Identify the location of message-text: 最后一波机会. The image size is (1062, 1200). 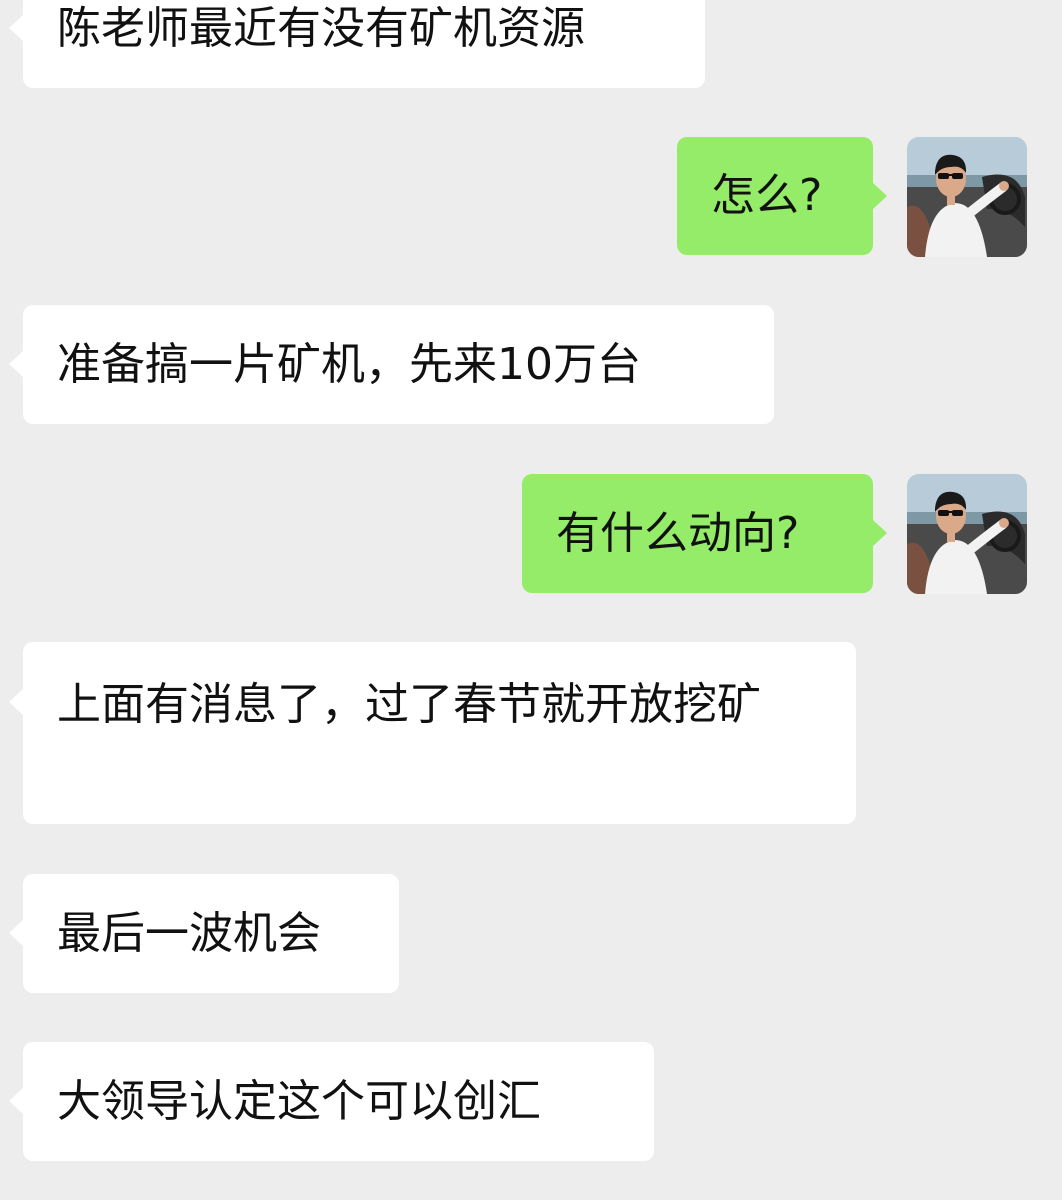
(189, 933).